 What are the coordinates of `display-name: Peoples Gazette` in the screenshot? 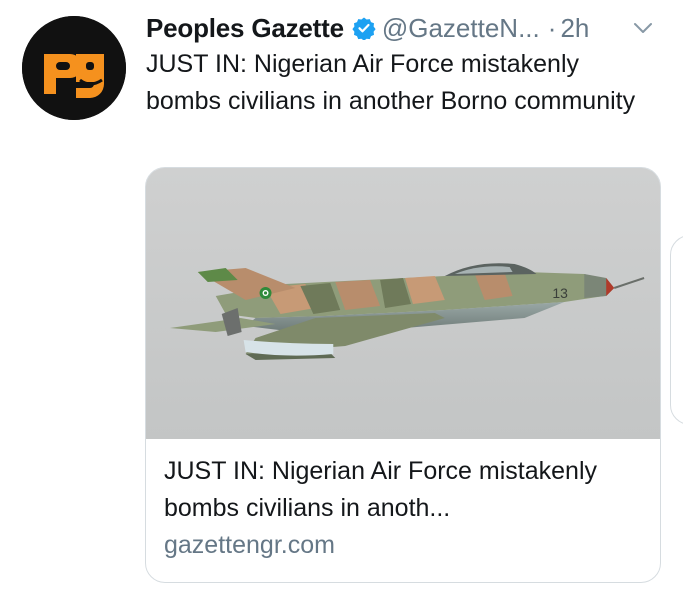 It's located at (245, 28).